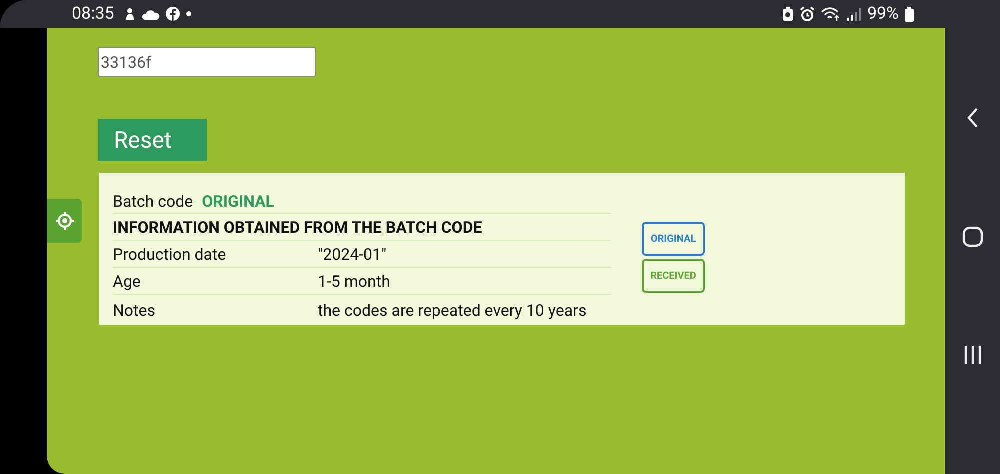 The height and width of the screenshot is (474, 1000). What do you see at coordinates (973, 237) in the screenshot?
I see `home-icon` at bounding box center [973, 237].